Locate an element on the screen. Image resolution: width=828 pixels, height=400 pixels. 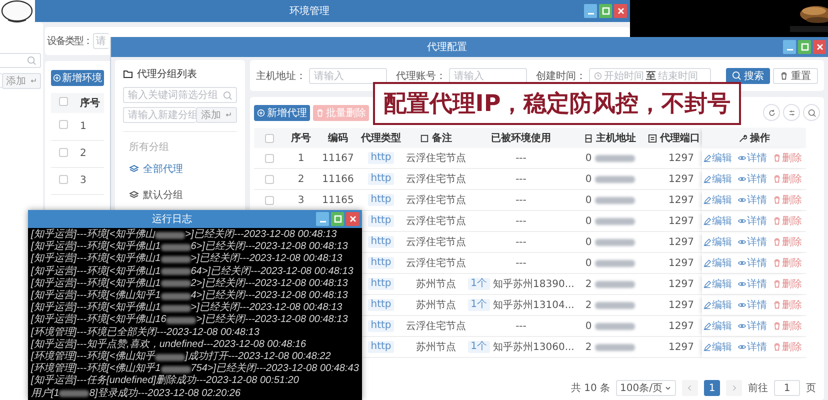
section-label: 所有分组 is located at coordinates (149, 147).